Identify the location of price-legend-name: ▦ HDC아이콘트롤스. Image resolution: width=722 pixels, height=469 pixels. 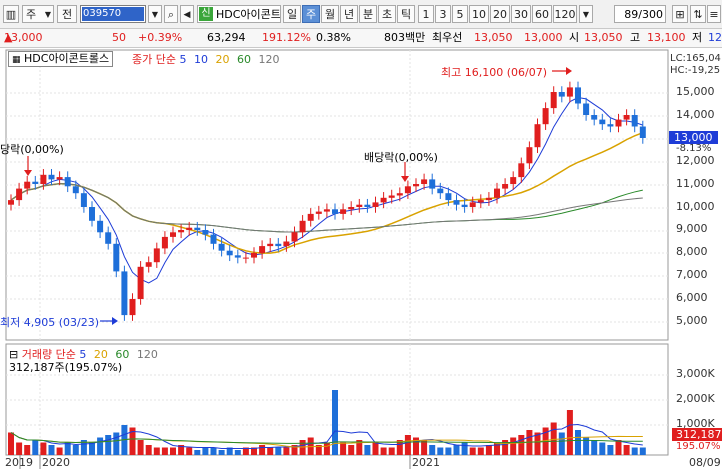
(61, 59).